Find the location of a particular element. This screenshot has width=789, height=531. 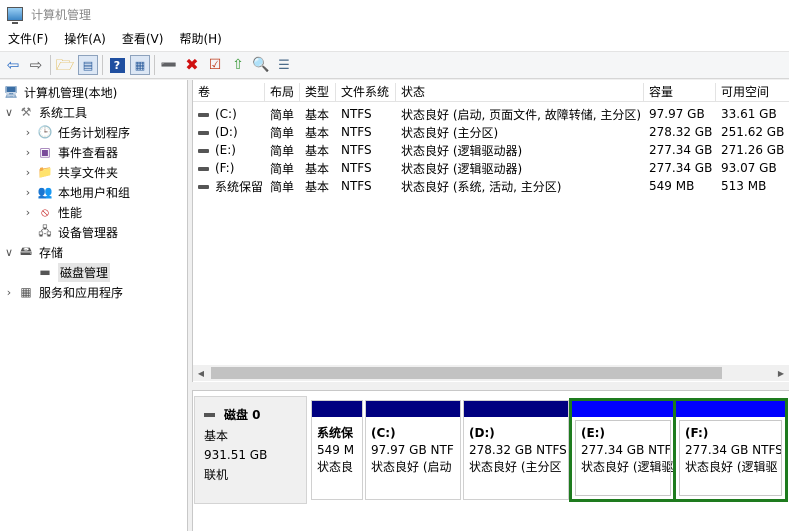

tree-item-performance: › ⦸ 性能 is located at coordinates (52, 212).